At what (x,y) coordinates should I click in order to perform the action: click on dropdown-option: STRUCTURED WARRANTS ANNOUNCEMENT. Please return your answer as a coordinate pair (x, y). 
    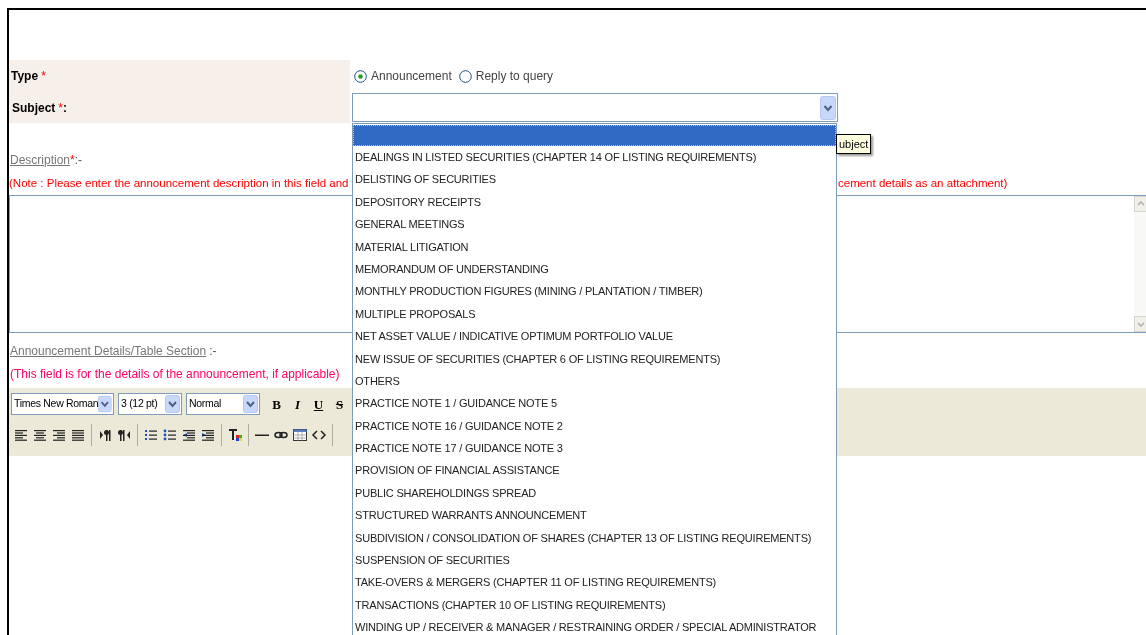
    Looking at the image, I should click on (594, 515).